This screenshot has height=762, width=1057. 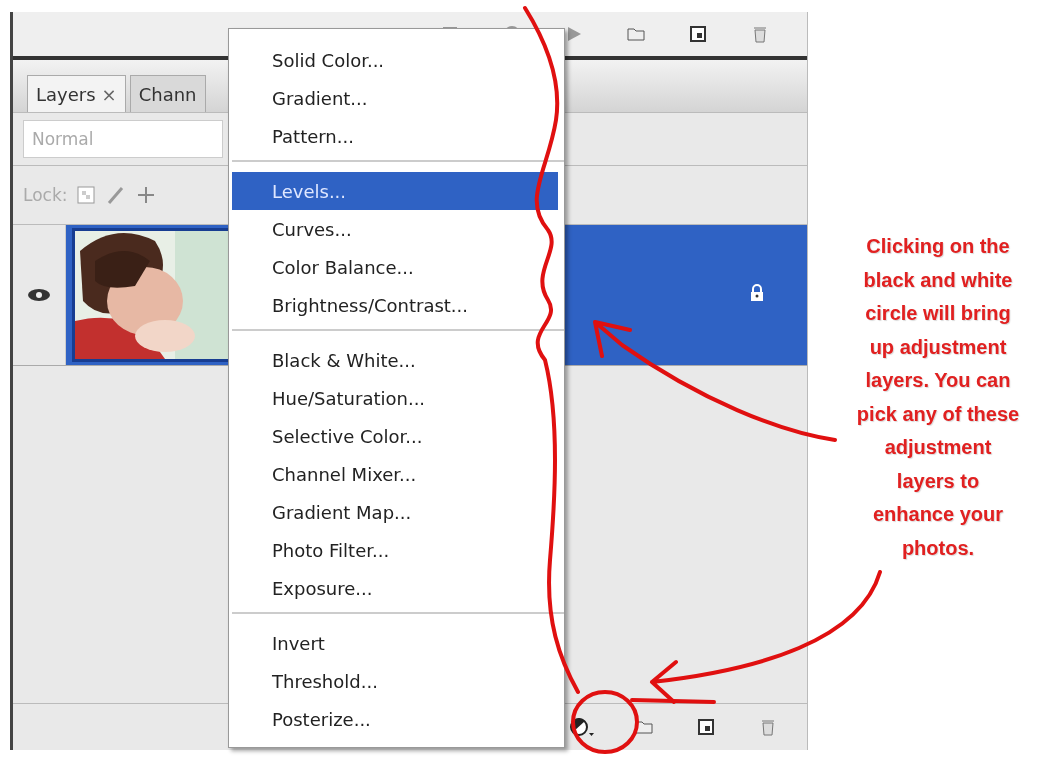 I want to click on eye-icon, so click(x=39, y=295).